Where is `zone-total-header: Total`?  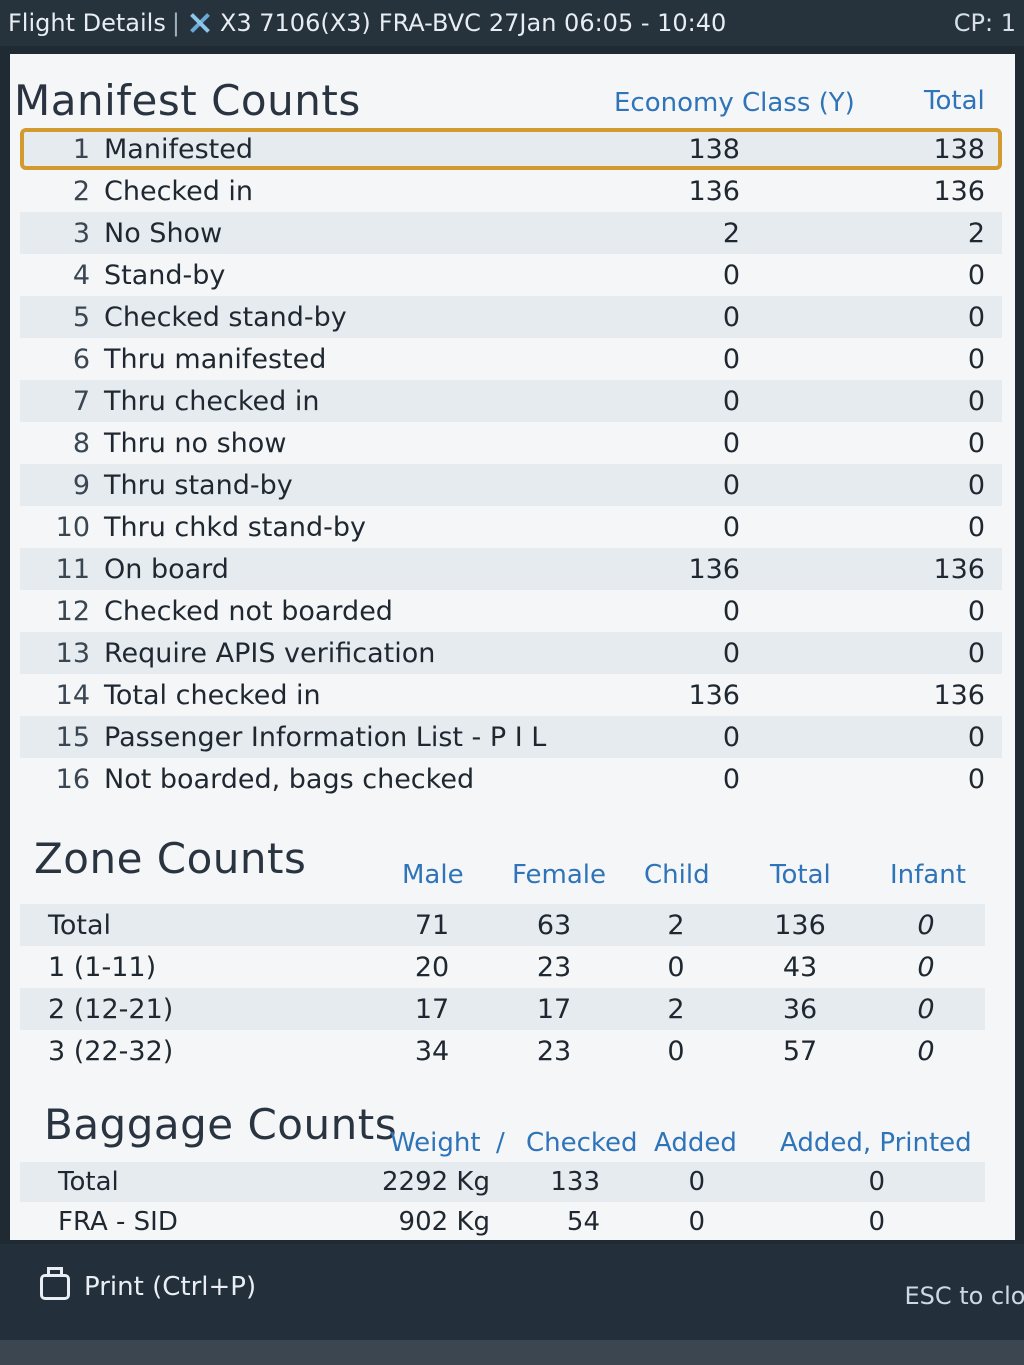 zone-total-header: Total is located at coordinates (800, 875).